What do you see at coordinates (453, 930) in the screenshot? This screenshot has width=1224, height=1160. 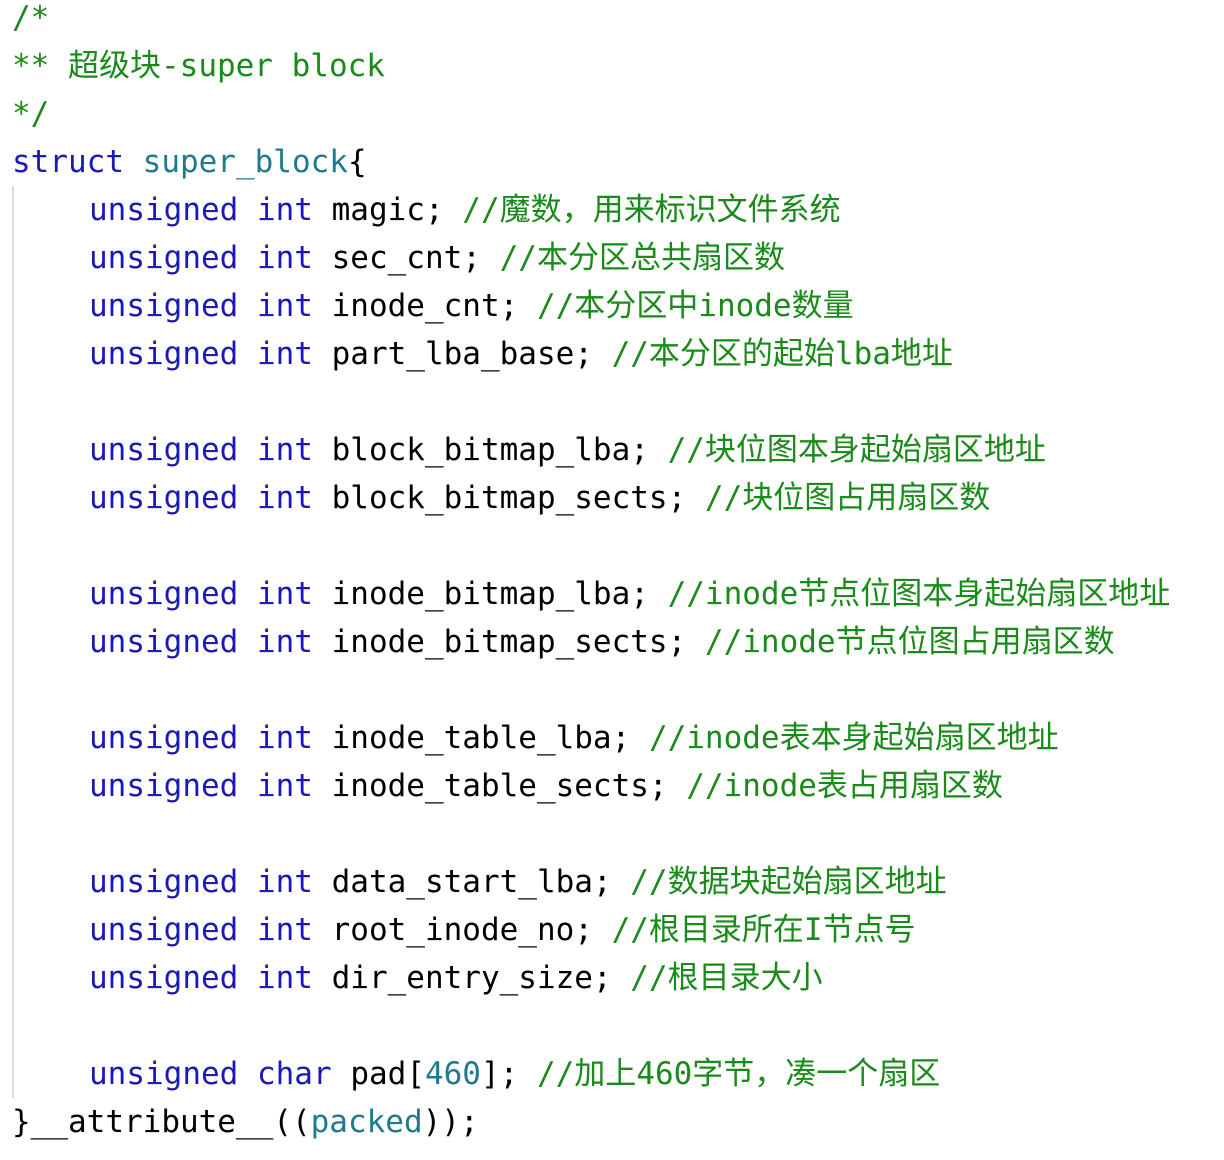 I see `field-name: root_inode_no` at bounding box center [453, 930].